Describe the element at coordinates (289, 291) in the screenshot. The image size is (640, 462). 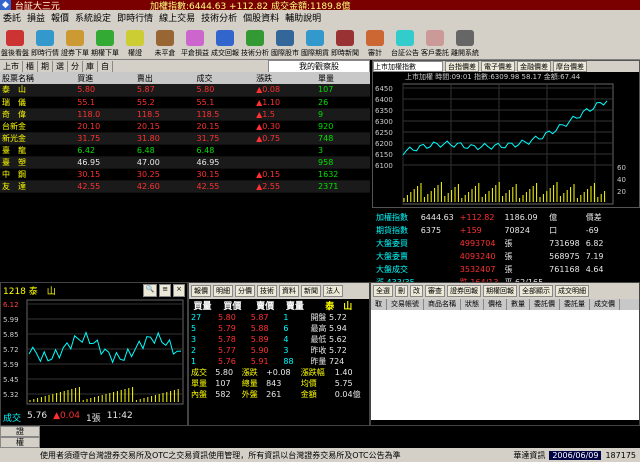
I see `quote-tab-4: 資料` at that location.